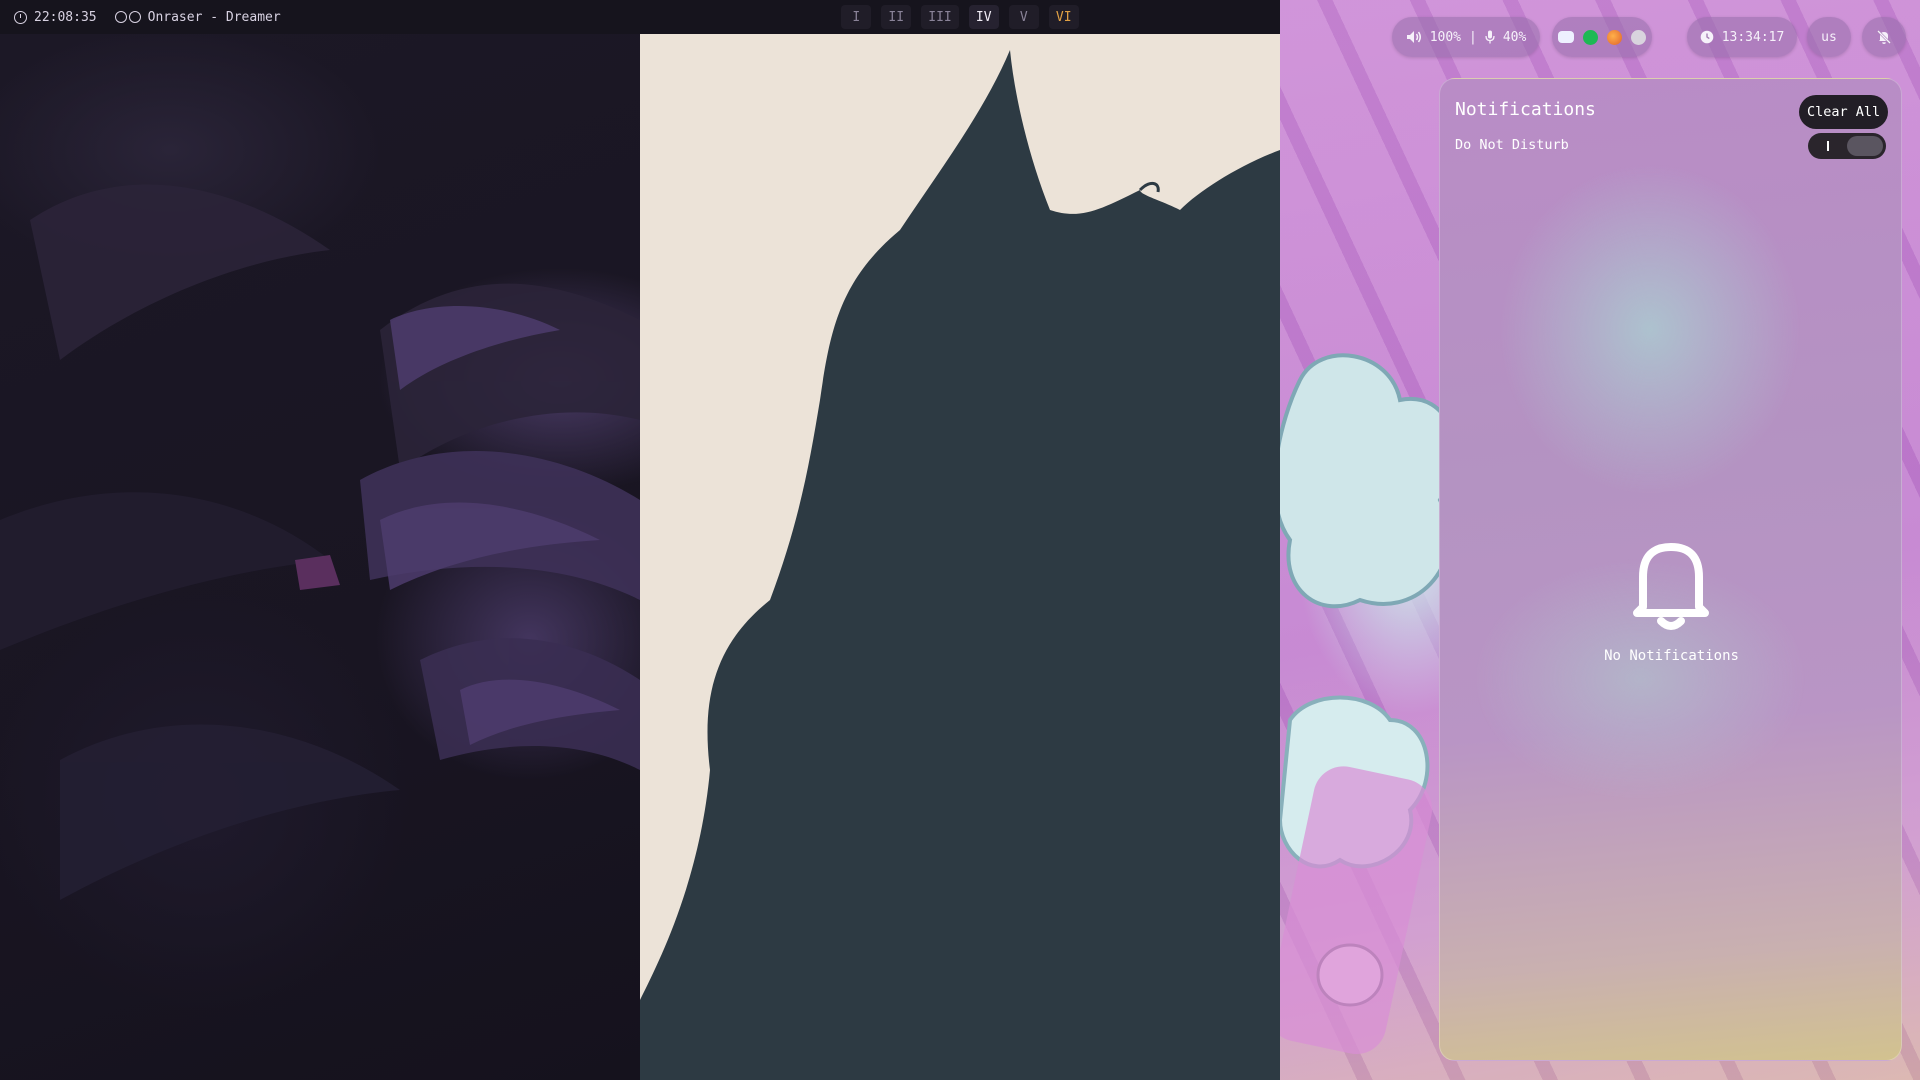 The height and width of the screenshot is (1080, 1920). I want to click on left-clock: 22:08:35, so click(55, 17).